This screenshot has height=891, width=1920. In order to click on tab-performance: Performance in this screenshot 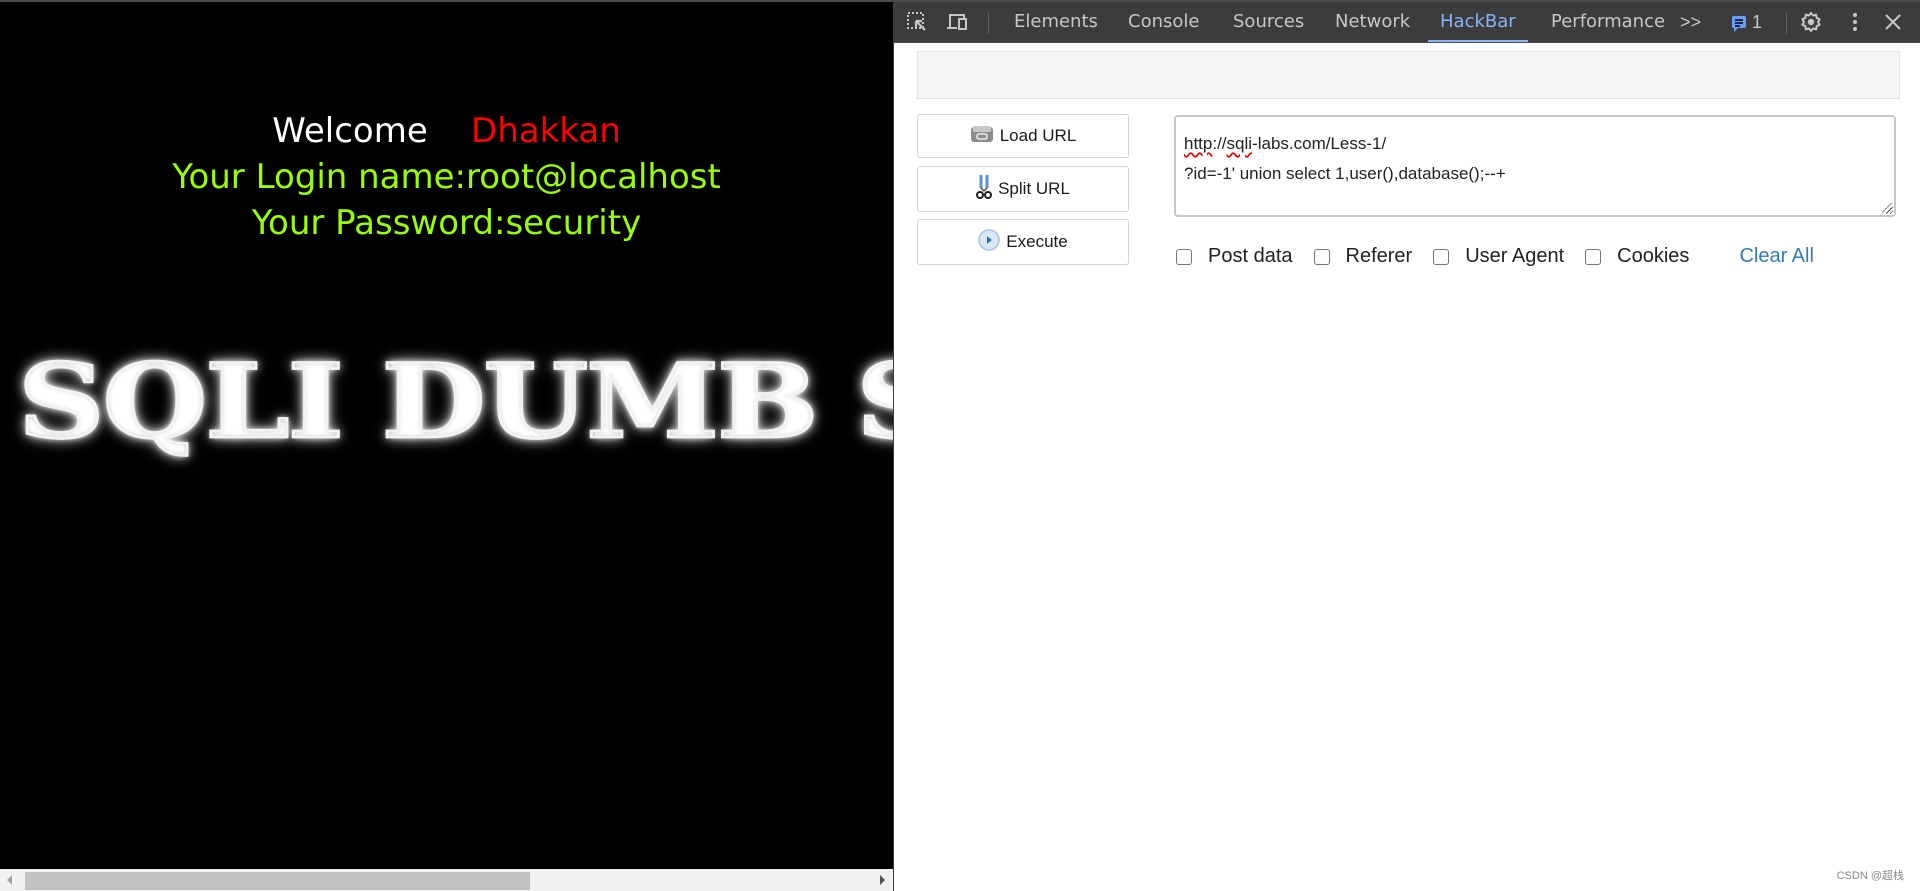, I will do `click(1608, 22)`.